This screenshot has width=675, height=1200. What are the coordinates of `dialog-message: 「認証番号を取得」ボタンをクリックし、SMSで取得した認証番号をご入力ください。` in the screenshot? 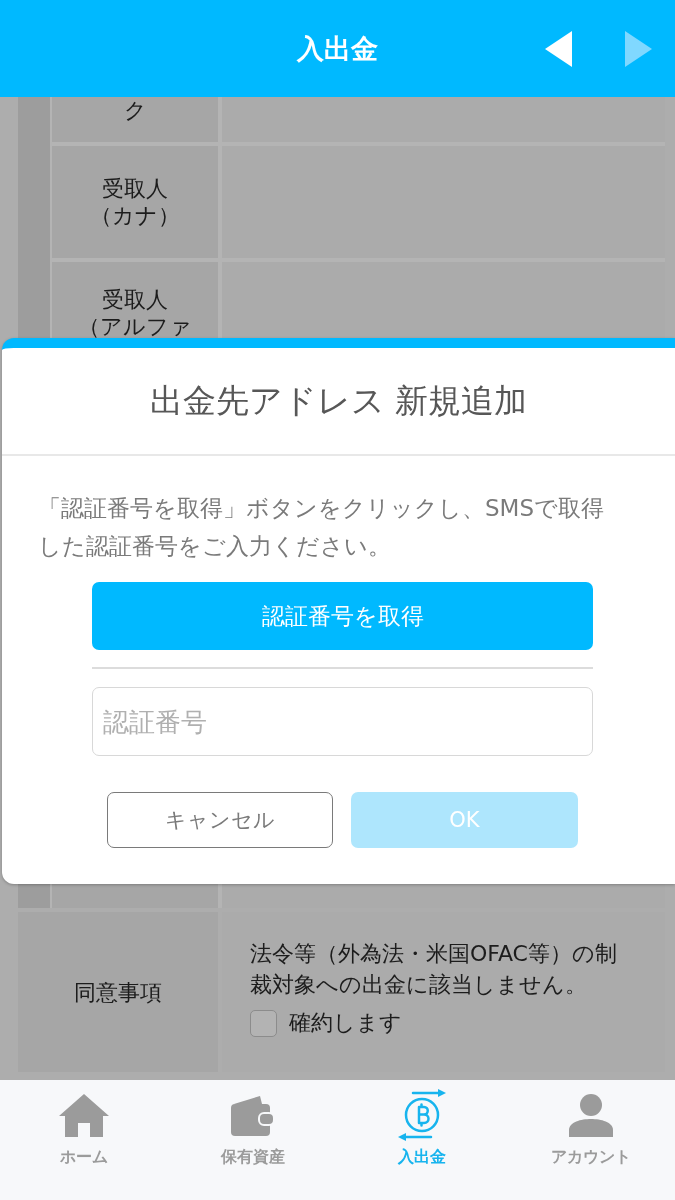 It's located at (322, 527).